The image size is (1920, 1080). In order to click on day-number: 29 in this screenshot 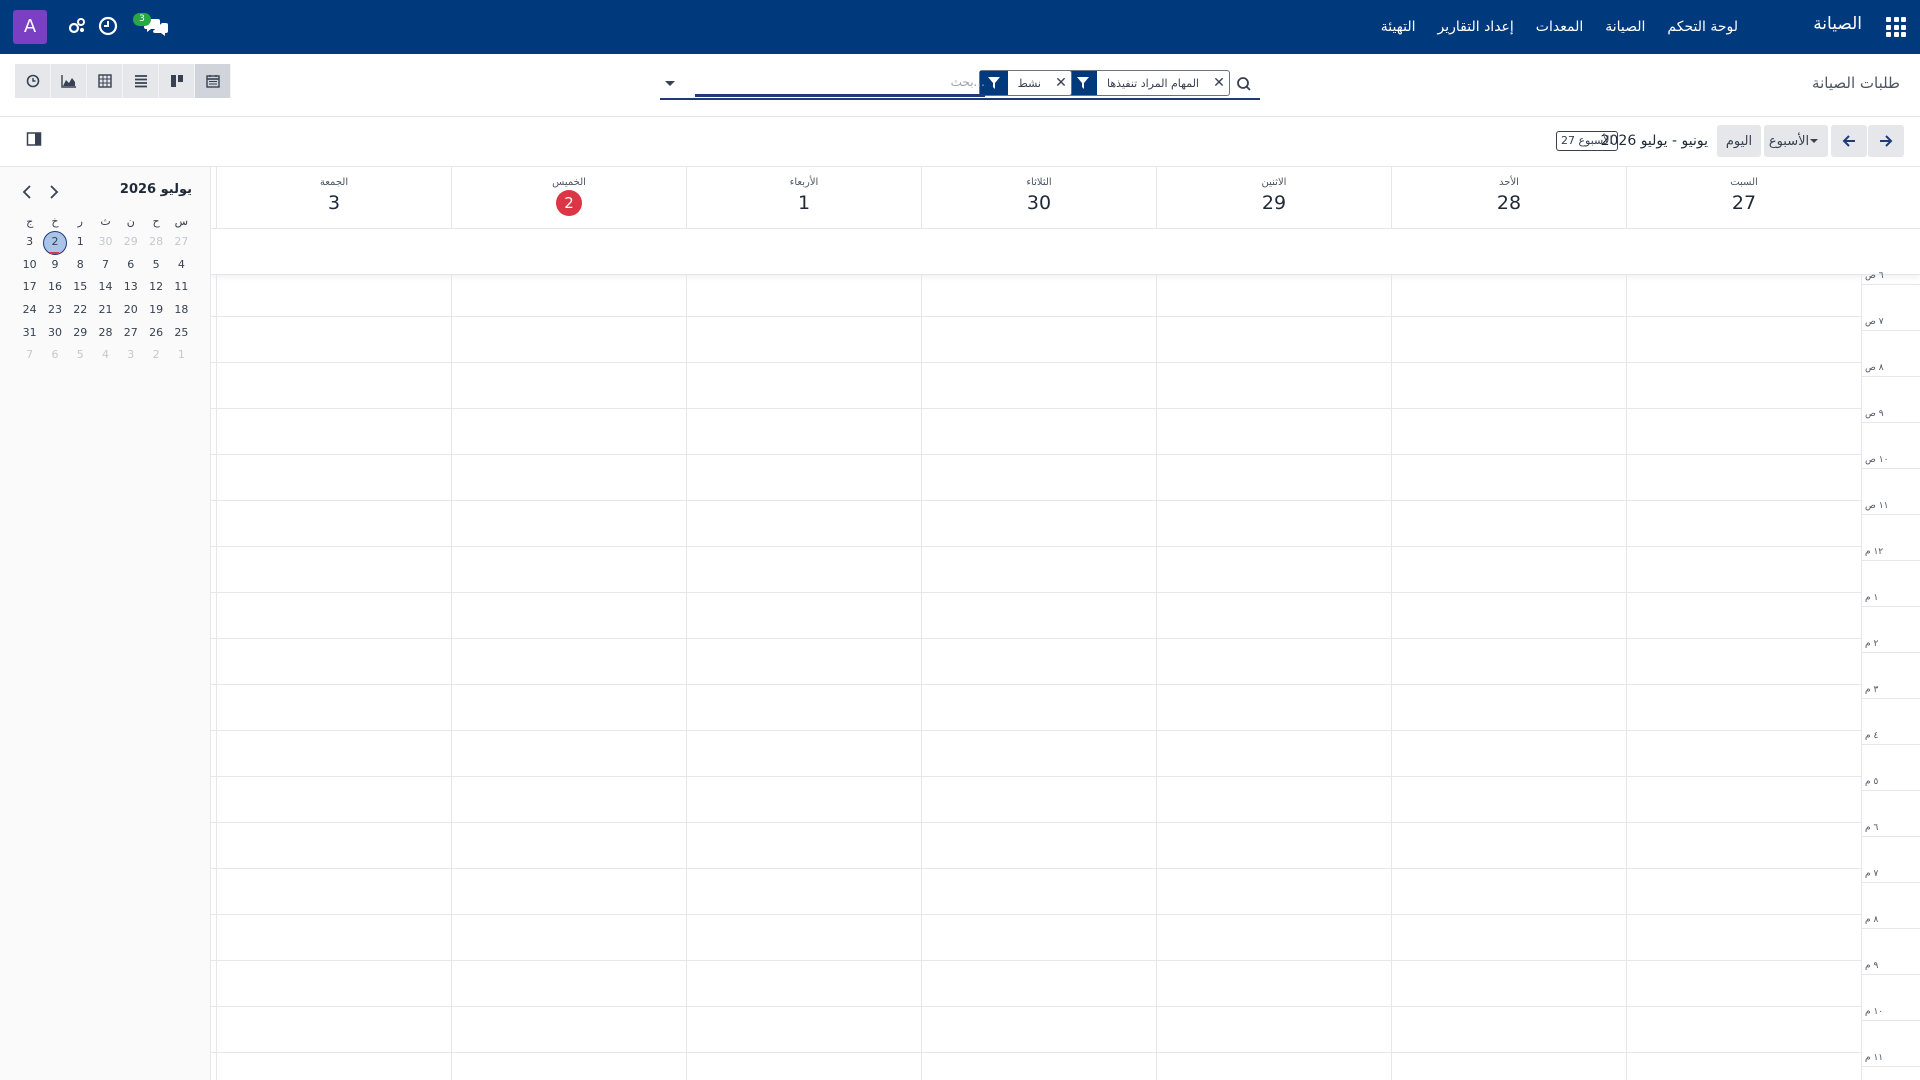, I will do `click(1274, 203)`.